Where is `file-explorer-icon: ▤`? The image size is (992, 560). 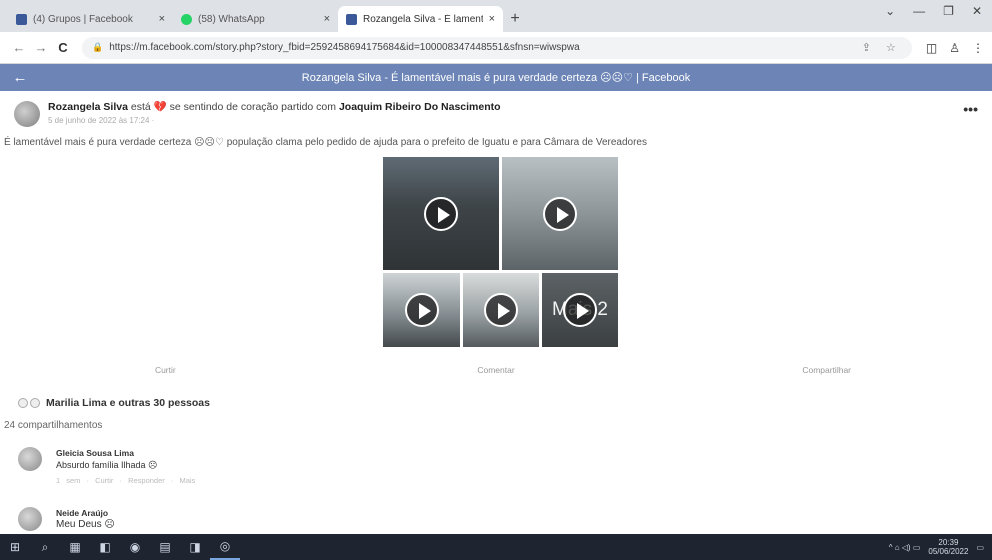 file-explorer-icon: ▤ is located at coordinates (165, 547).